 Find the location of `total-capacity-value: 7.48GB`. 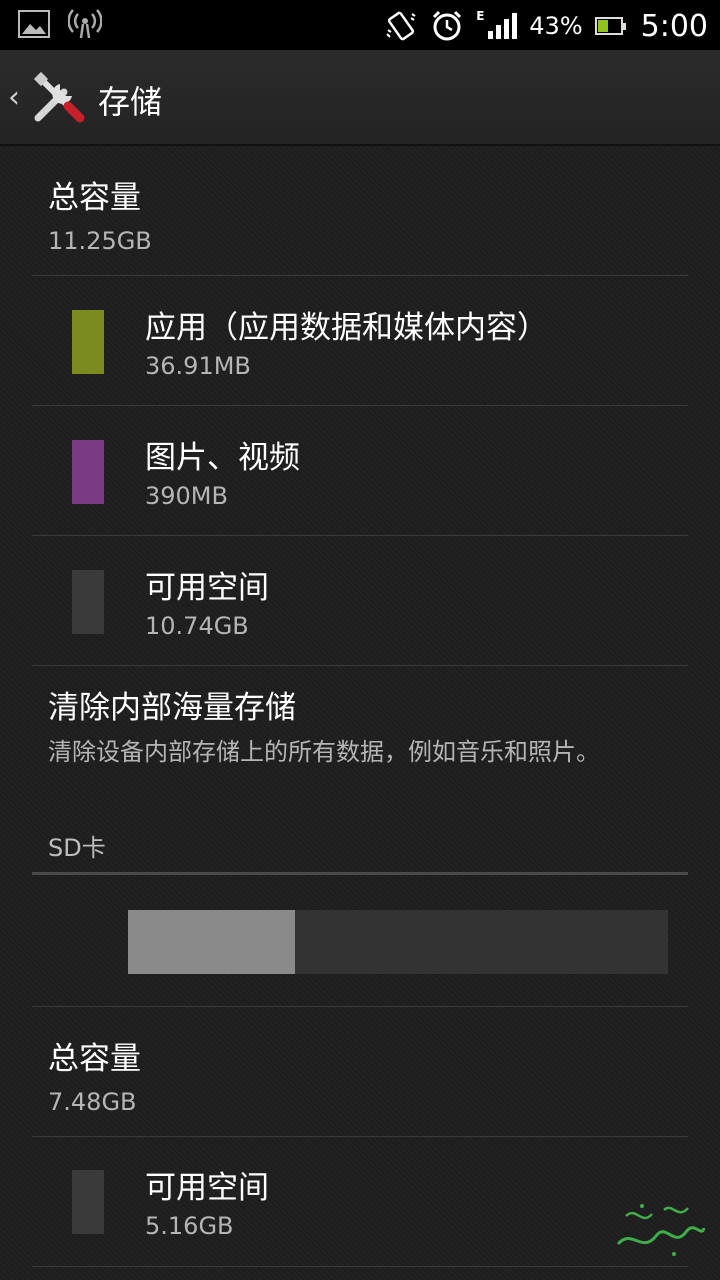

total-capacity-value: 7.48GB is located at coordinates (92, 1102).